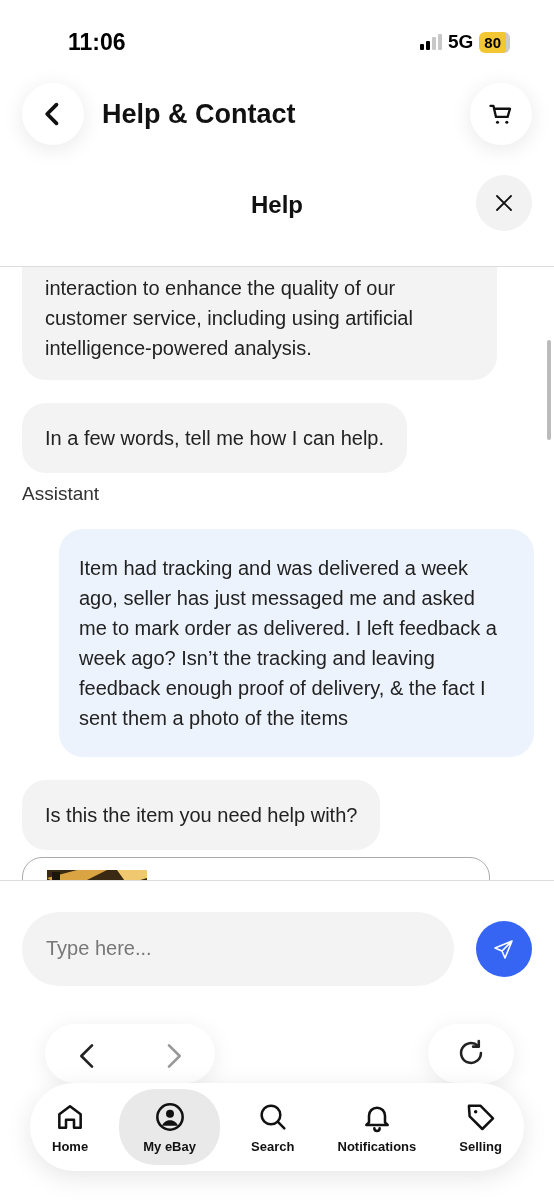  Describe the element at coordinates (199, 114) in the screenshot. I see `page-title: Help & Contact` at that location.